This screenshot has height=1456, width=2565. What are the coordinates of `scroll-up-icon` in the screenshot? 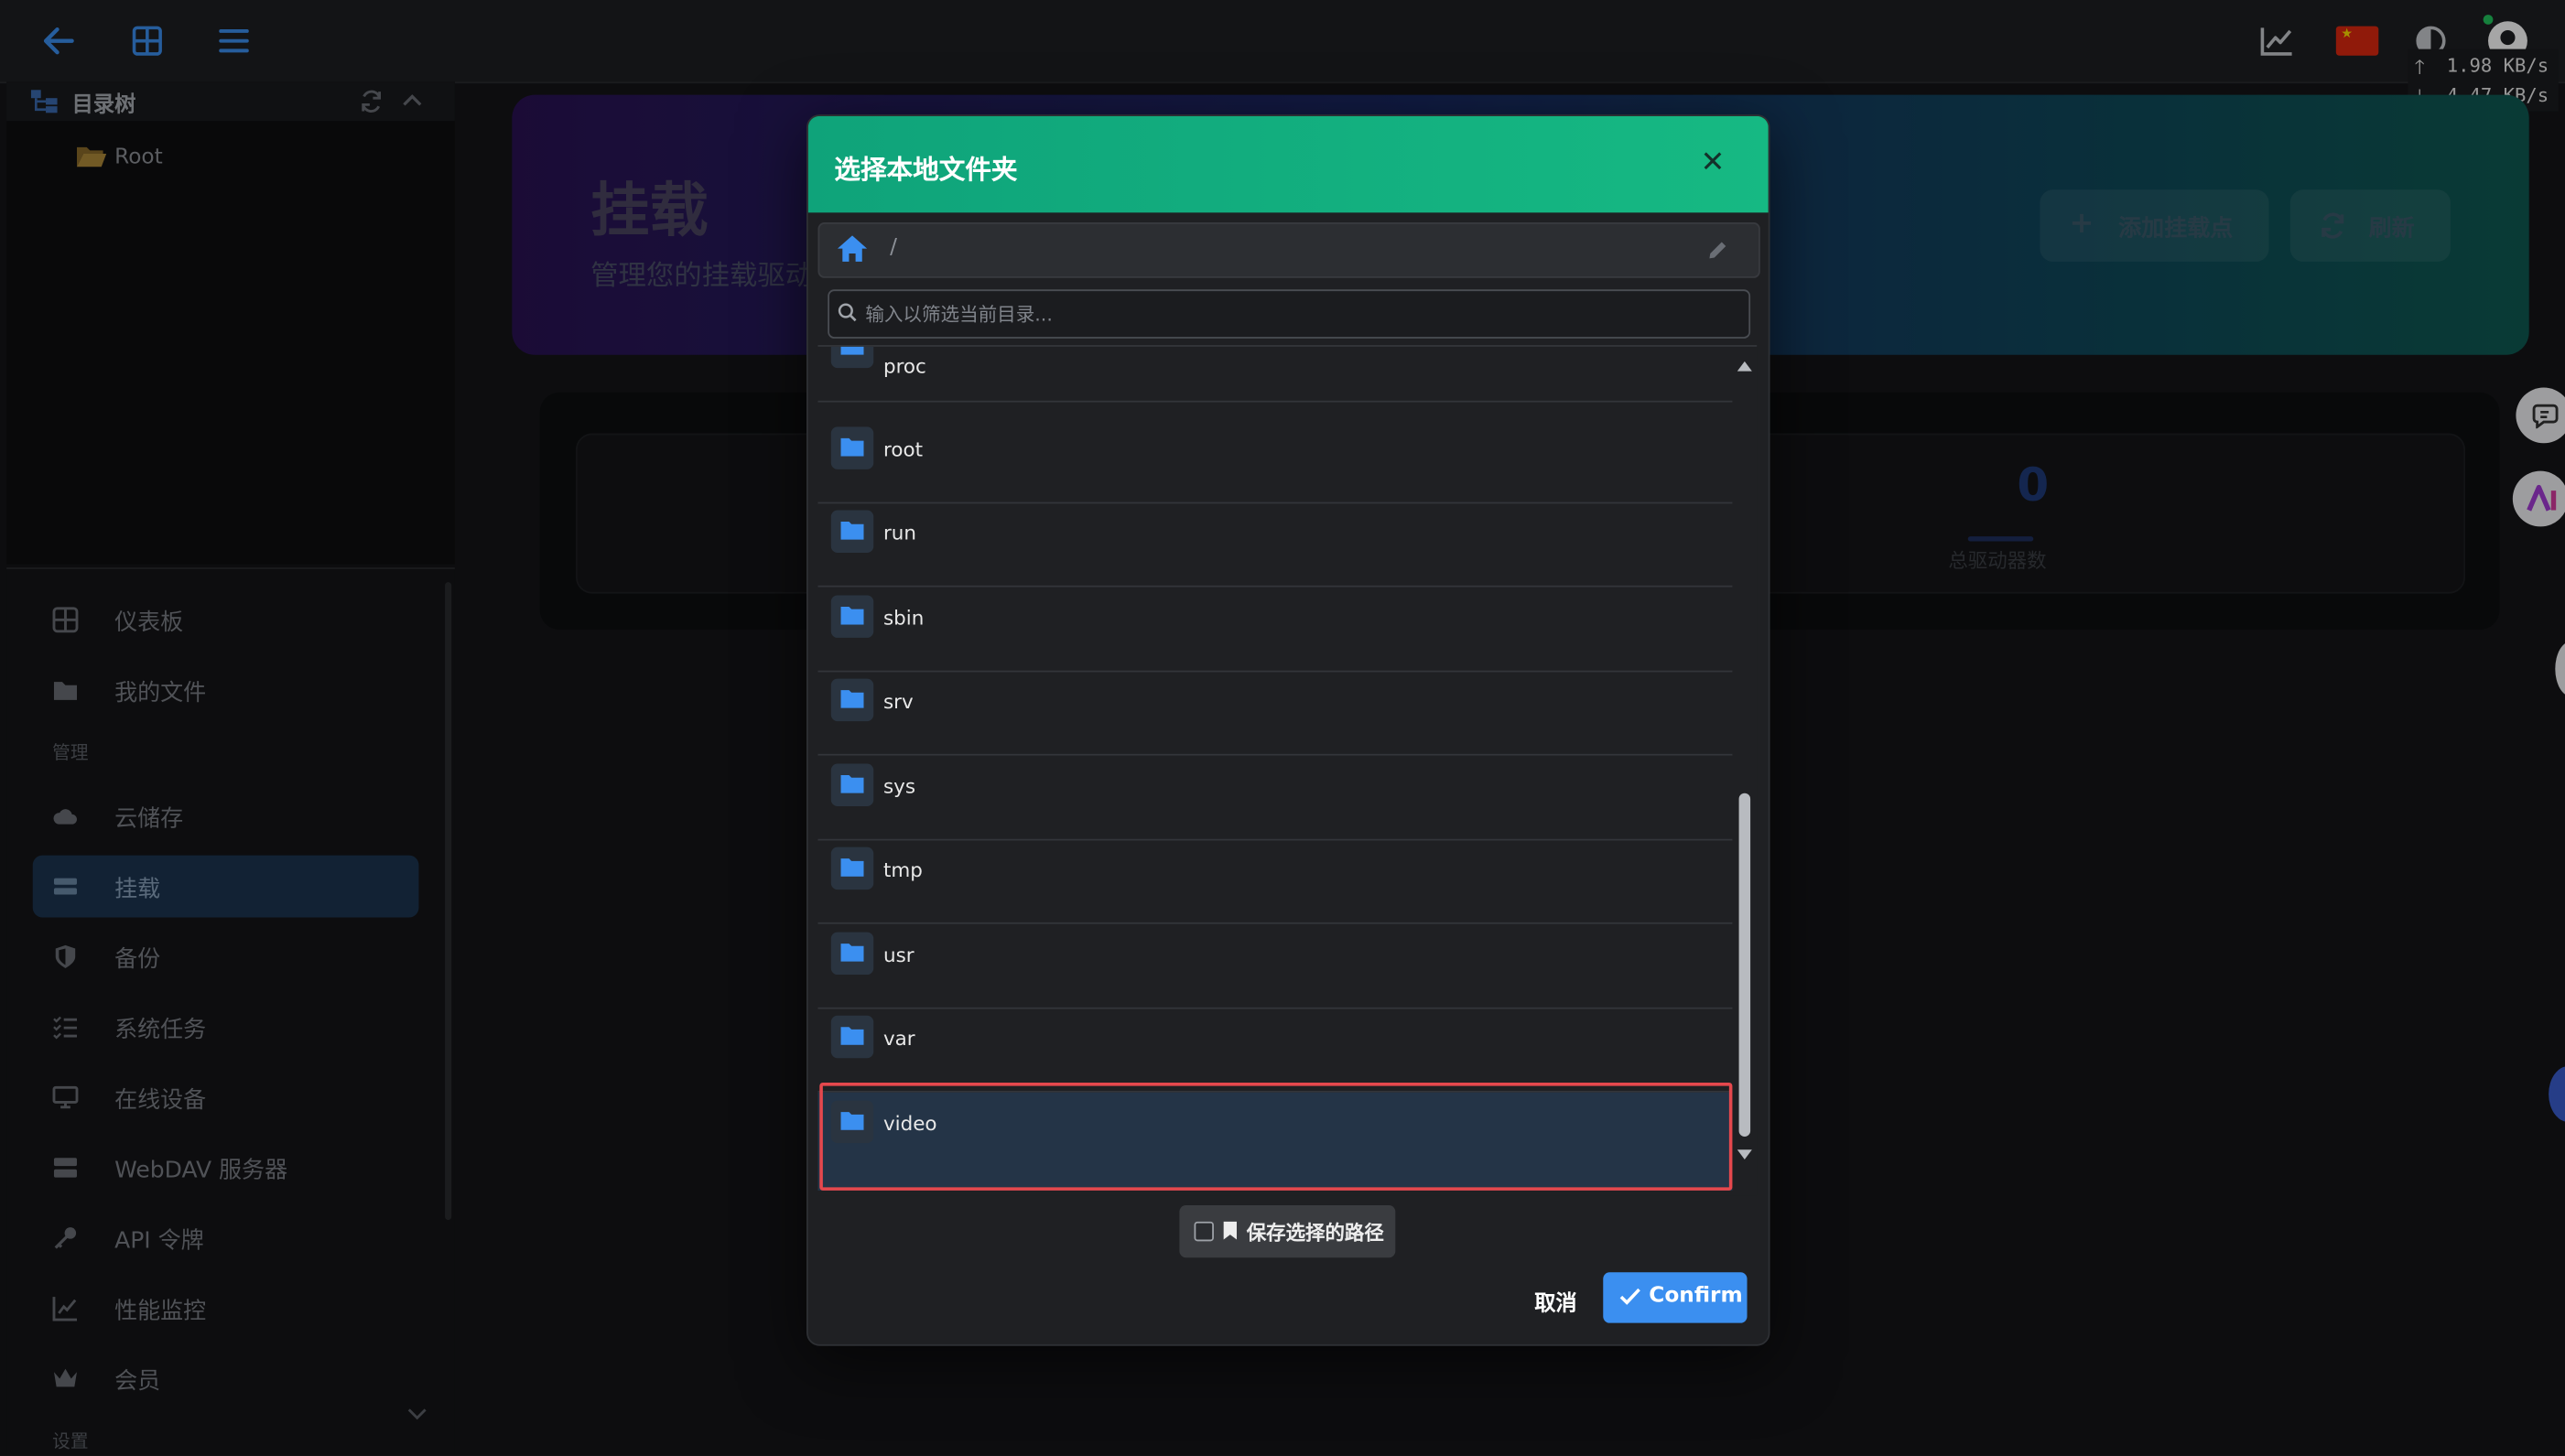 It's located at (1744, 366).